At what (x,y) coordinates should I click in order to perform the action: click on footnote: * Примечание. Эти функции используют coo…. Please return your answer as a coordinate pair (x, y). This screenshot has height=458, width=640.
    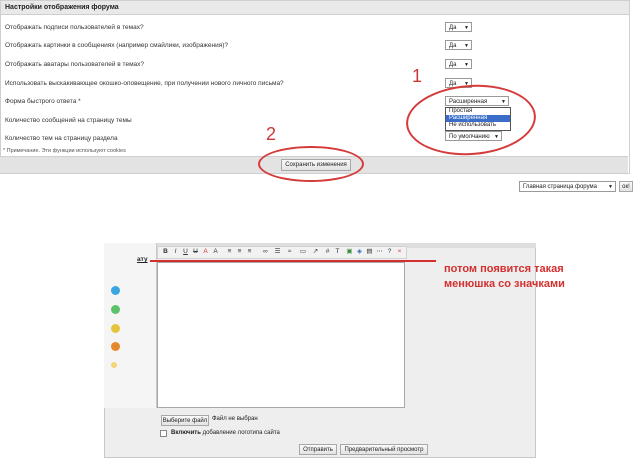
    Looking at the image, I should click on (64, 151).